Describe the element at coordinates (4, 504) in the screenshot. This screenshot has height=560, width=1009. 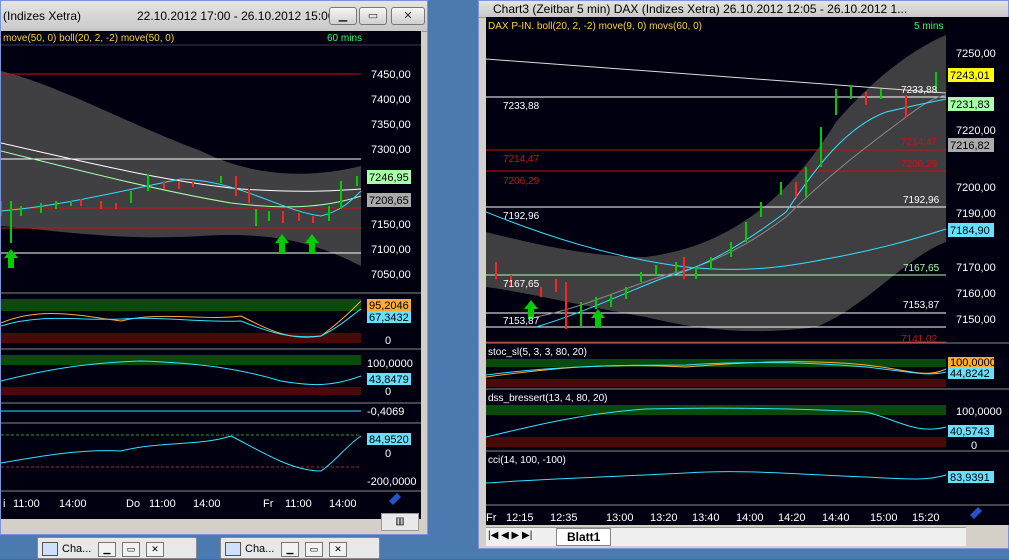
I see `svg-text: i` at that location.